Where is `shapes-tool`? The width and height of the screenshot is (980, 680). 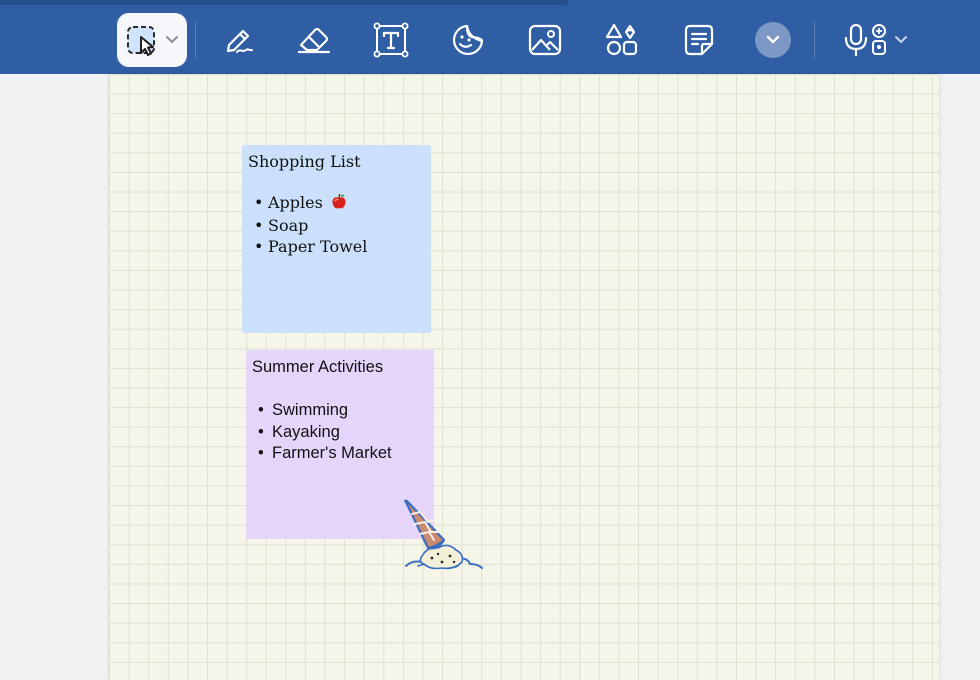 shapes-tool is located at coordinates (622, 40).